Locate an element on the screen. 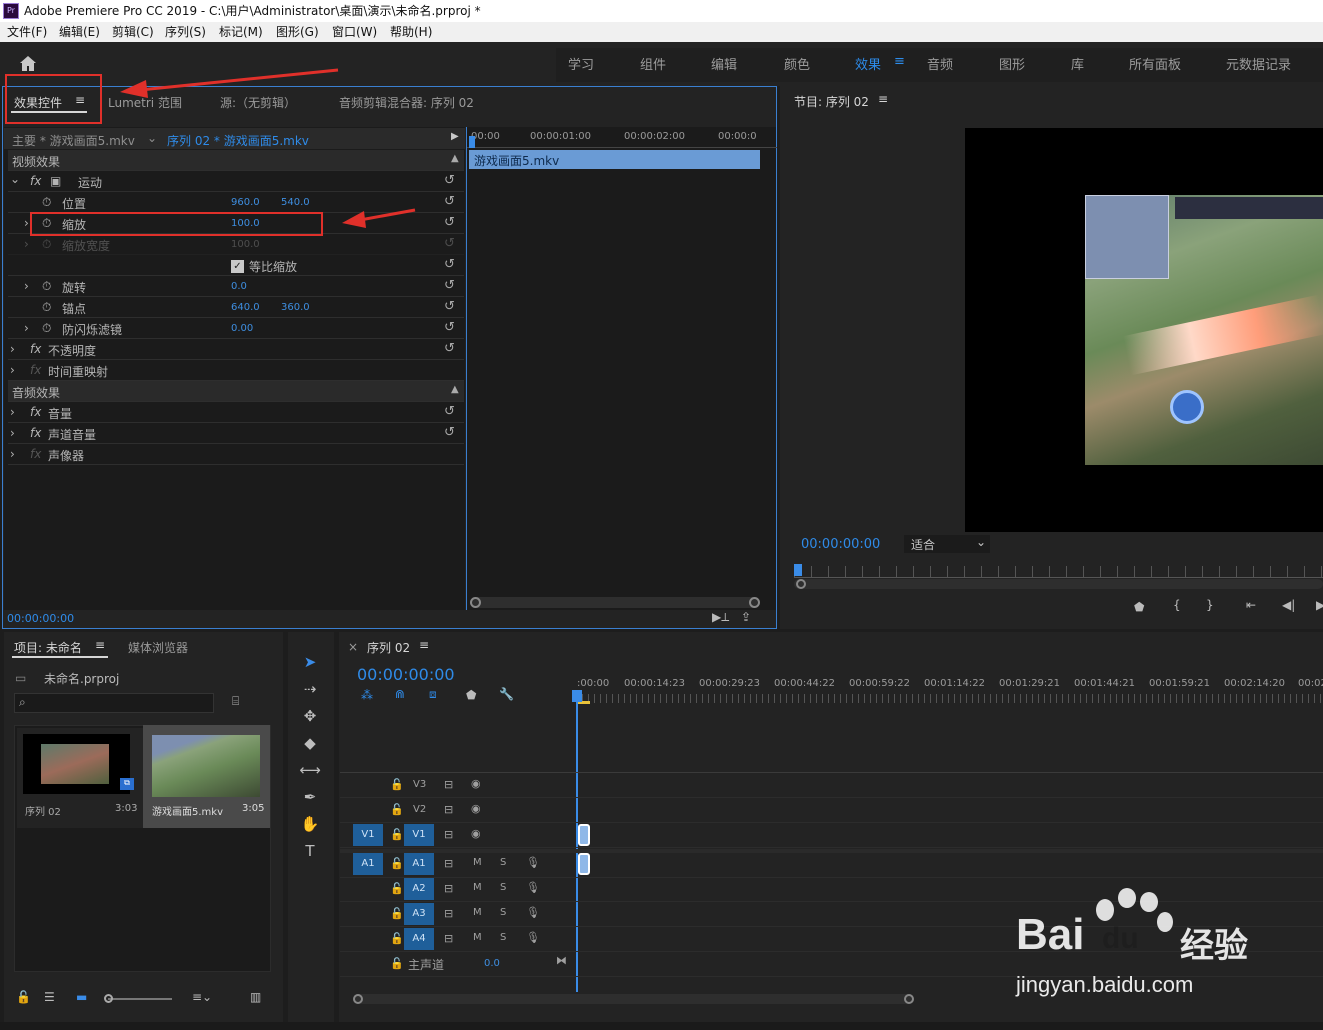 Image resolution: width=1323 pixels, height=1030 pixels. program-timecode: 00:00:00:00 is located at coordinates (840, 544).